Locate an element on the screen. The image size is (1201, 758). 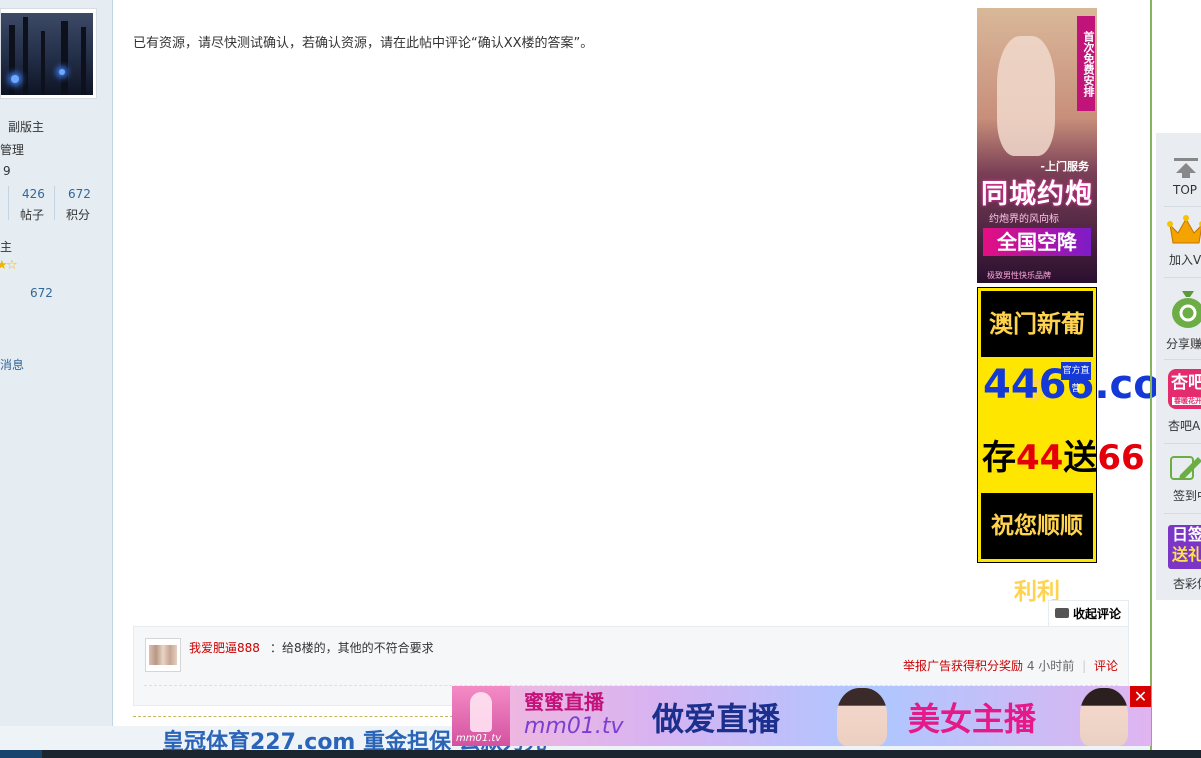
ad2-slogan: 祝您顺顺利利 is located at coordinates (1037, 549).